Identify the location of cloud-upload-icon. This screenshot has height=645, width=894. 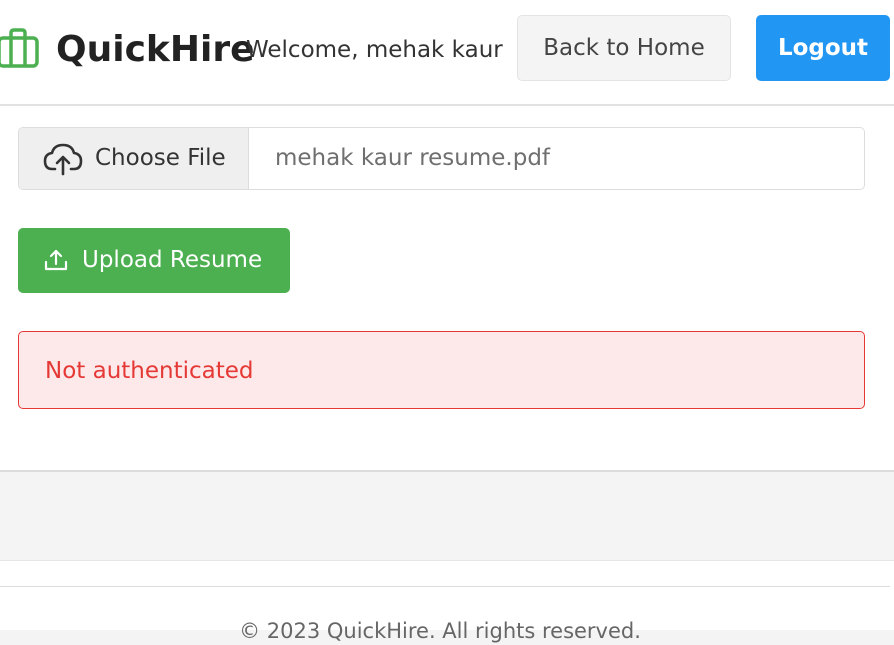
(63, 159).